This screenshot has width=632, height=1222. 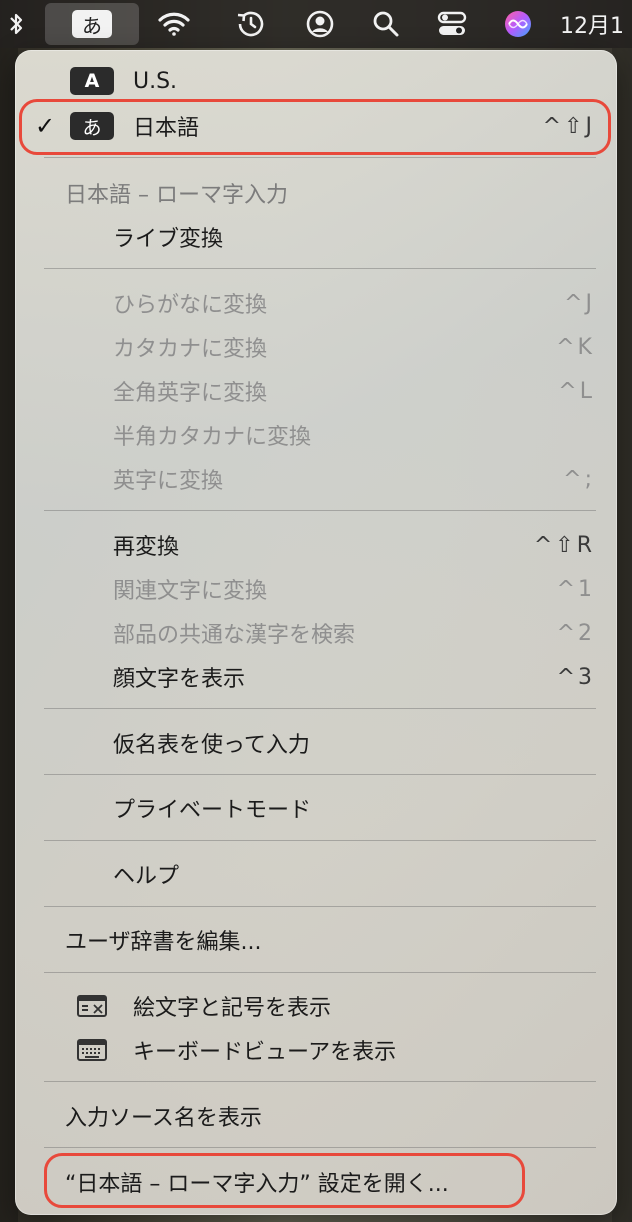 I want to click on menu-item-label: 関連文字に変換, so click(x=190, y=591).